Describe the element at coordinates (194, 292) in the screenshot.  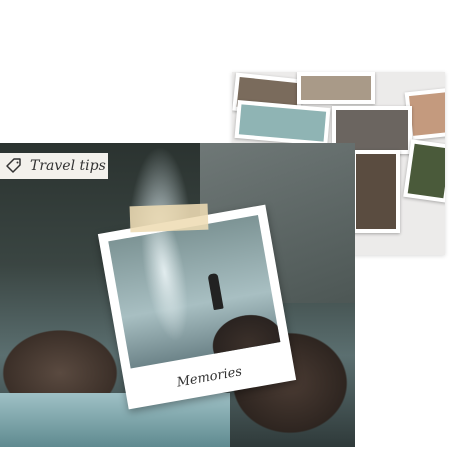
I see `hiker-photo` at that location.